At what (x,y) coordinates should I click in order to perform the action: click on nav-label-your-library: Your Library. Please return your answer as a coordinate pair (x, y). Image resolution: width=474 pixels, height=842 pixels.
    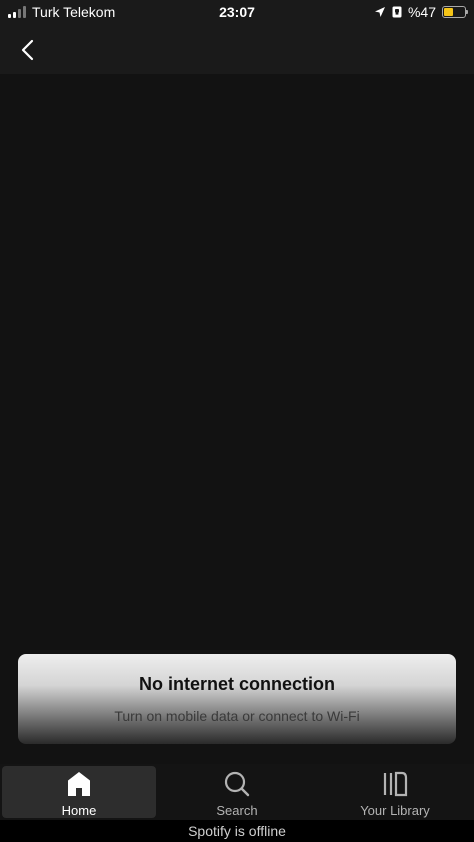
    Looking at the image, I should click on (395, 810).